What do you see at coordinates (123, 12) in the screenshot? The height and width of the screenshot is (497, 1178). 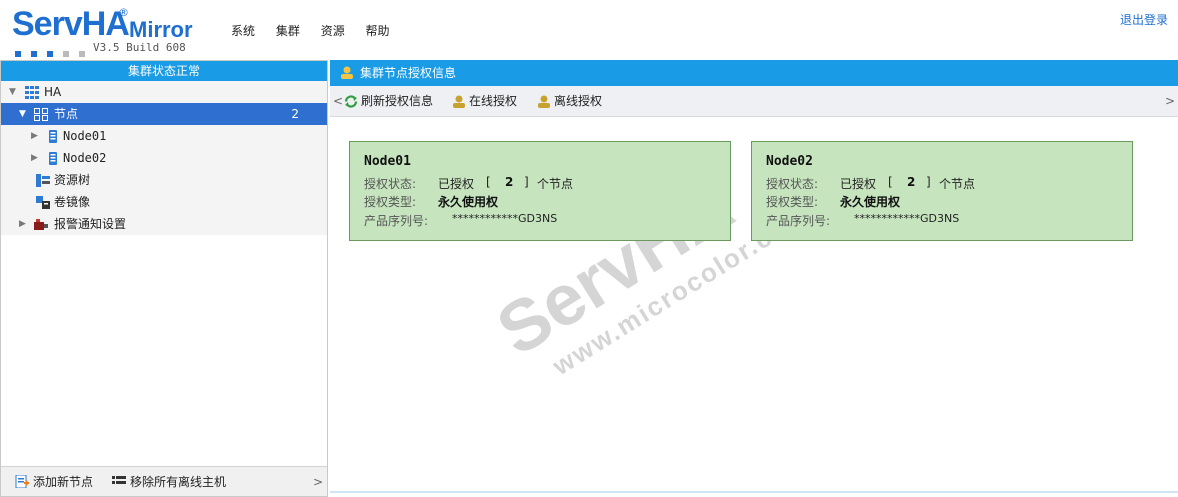 I see `logo-registered-mark: ®` at bounding box center [123, 12].